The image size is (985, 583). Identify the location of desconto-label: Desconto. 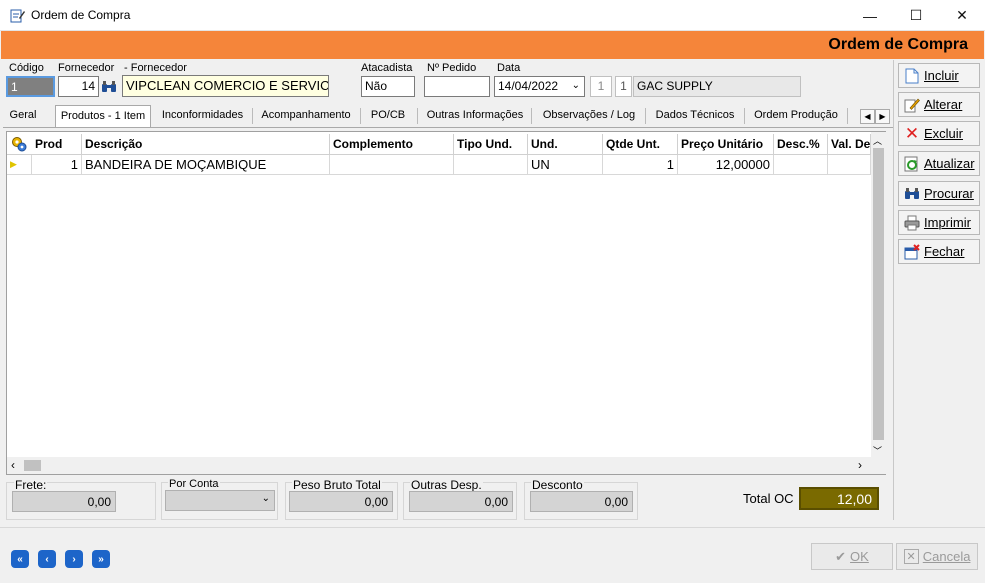
(557, 485).